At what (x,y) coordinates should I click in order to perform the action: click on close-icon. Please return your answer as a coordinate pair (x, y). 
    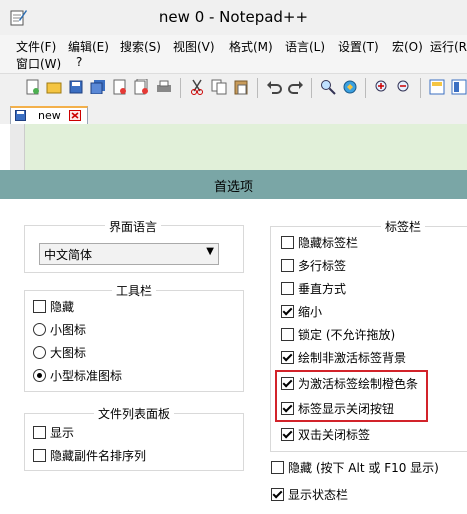
    Looking at the image, I should click on (120, 87).